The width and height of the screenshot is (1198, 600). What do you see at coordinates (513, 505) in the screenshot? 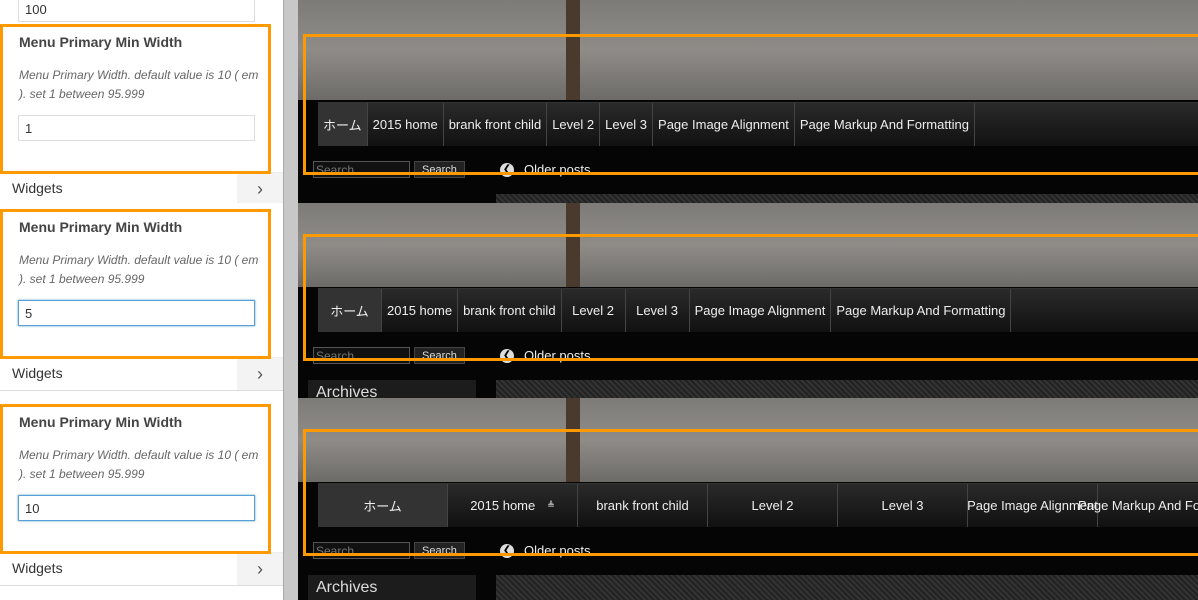
I see `nav-item: 2015 home ≜` at bounding box center [513, 505].